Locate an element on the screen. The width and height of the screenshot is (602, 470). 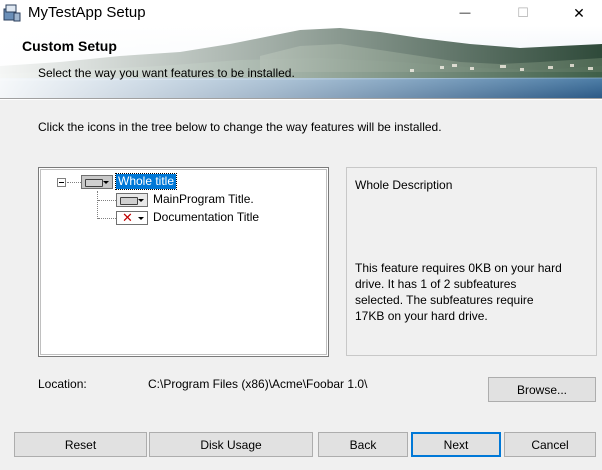
minimize-icon: — is located at coordinates (465, 13).